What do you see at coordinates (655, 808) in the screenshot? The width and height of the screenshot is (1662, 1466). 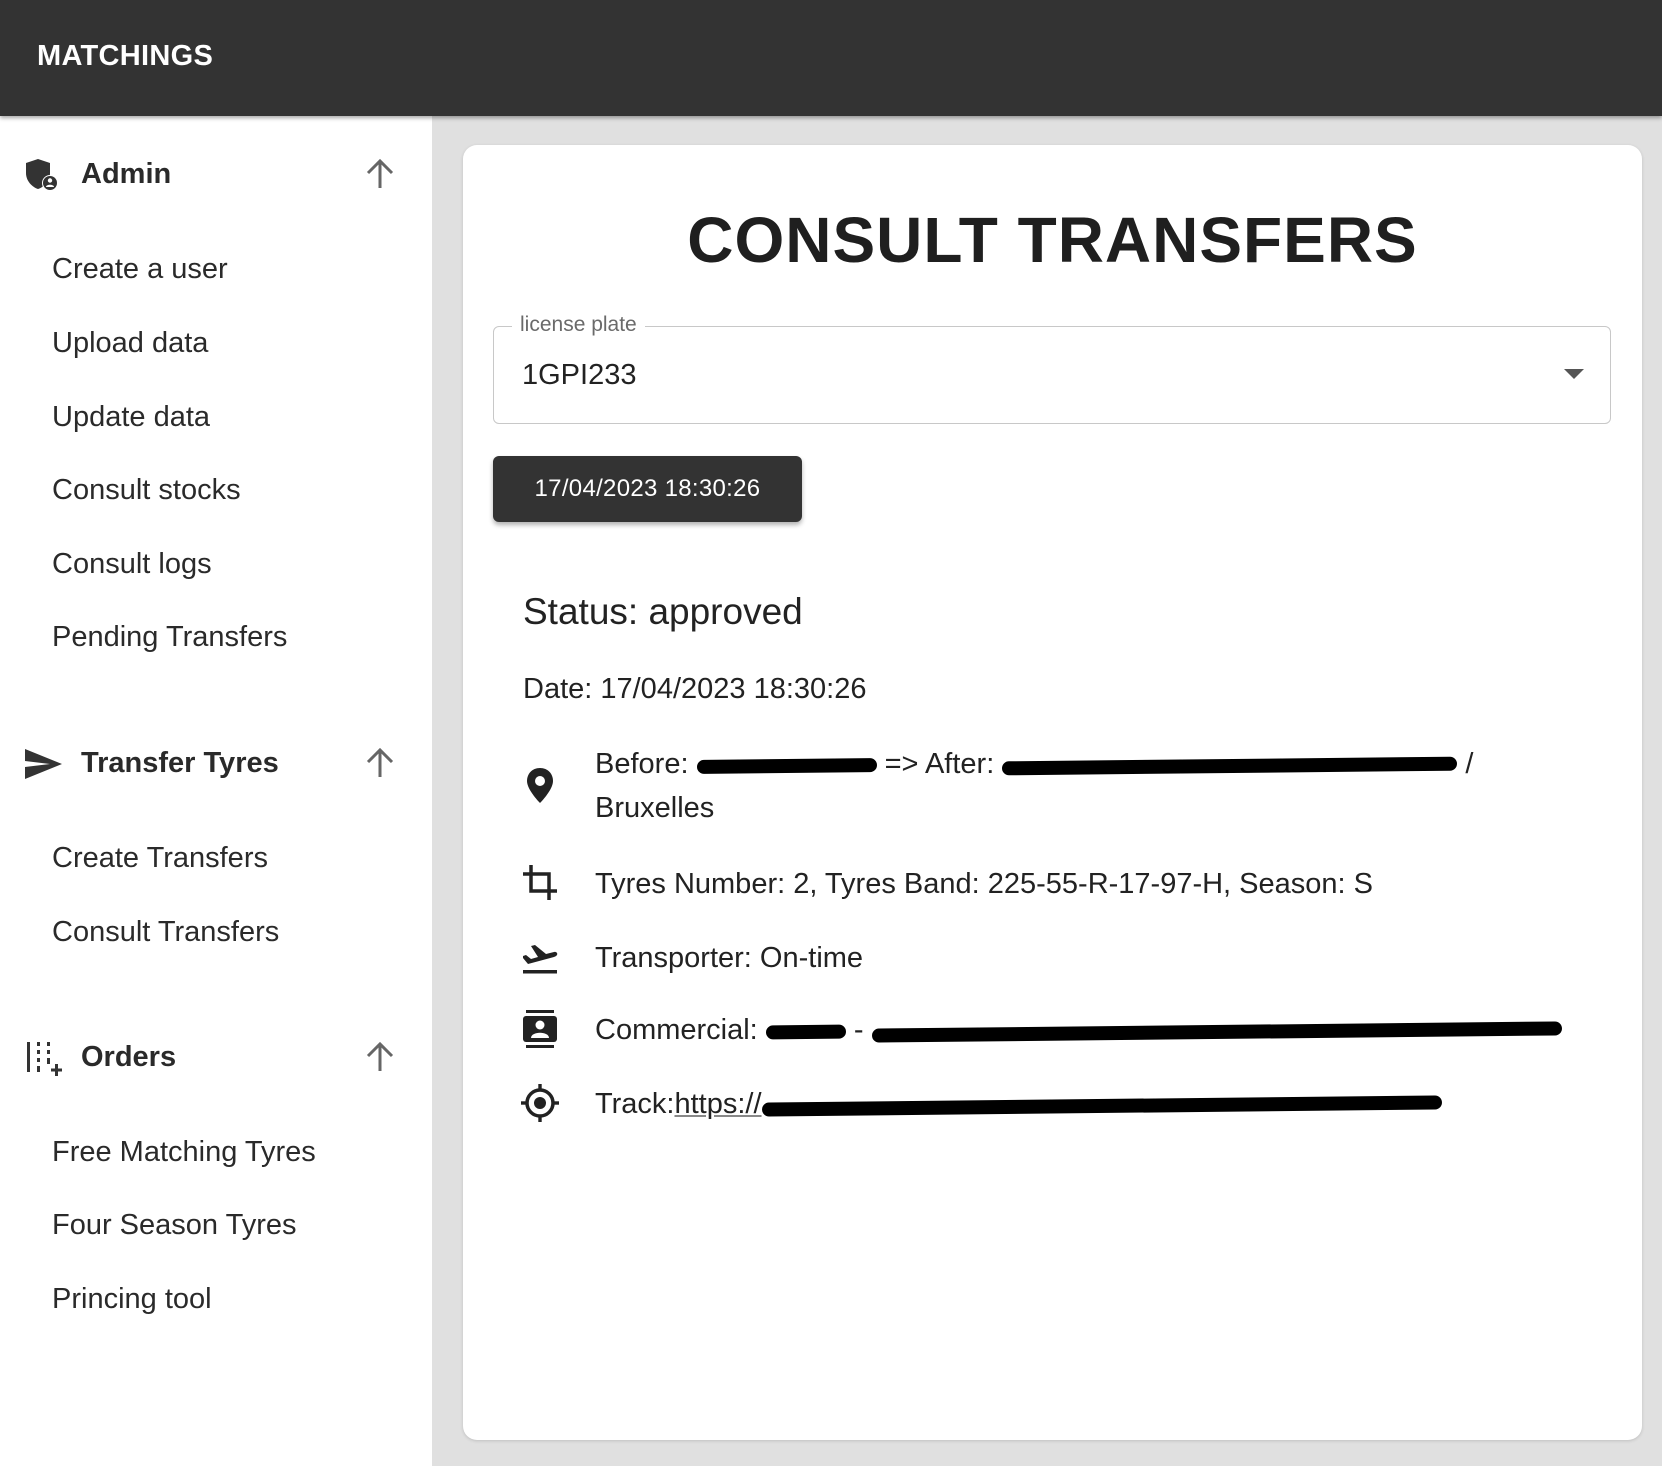 I see `location-line2: Bruxelles` at bounding box center [655, 808].